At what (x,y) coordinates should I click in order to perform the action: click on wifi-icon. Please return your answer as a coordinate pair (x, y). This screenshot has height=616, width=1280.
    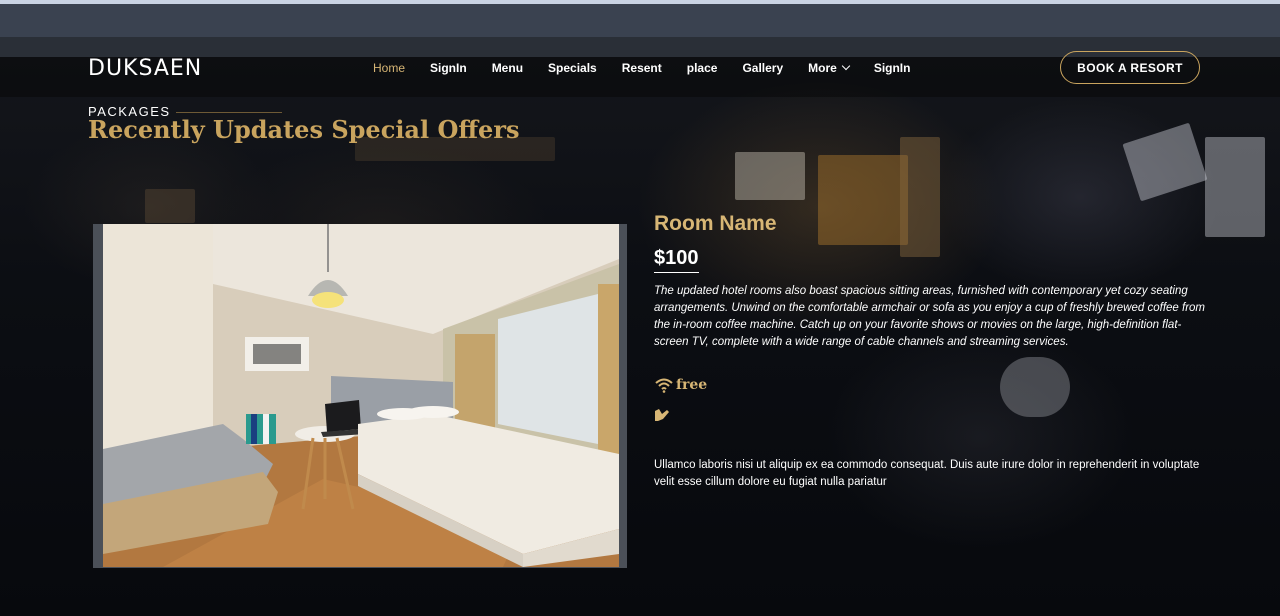
    Looking at the image, I should click on (664, 385).